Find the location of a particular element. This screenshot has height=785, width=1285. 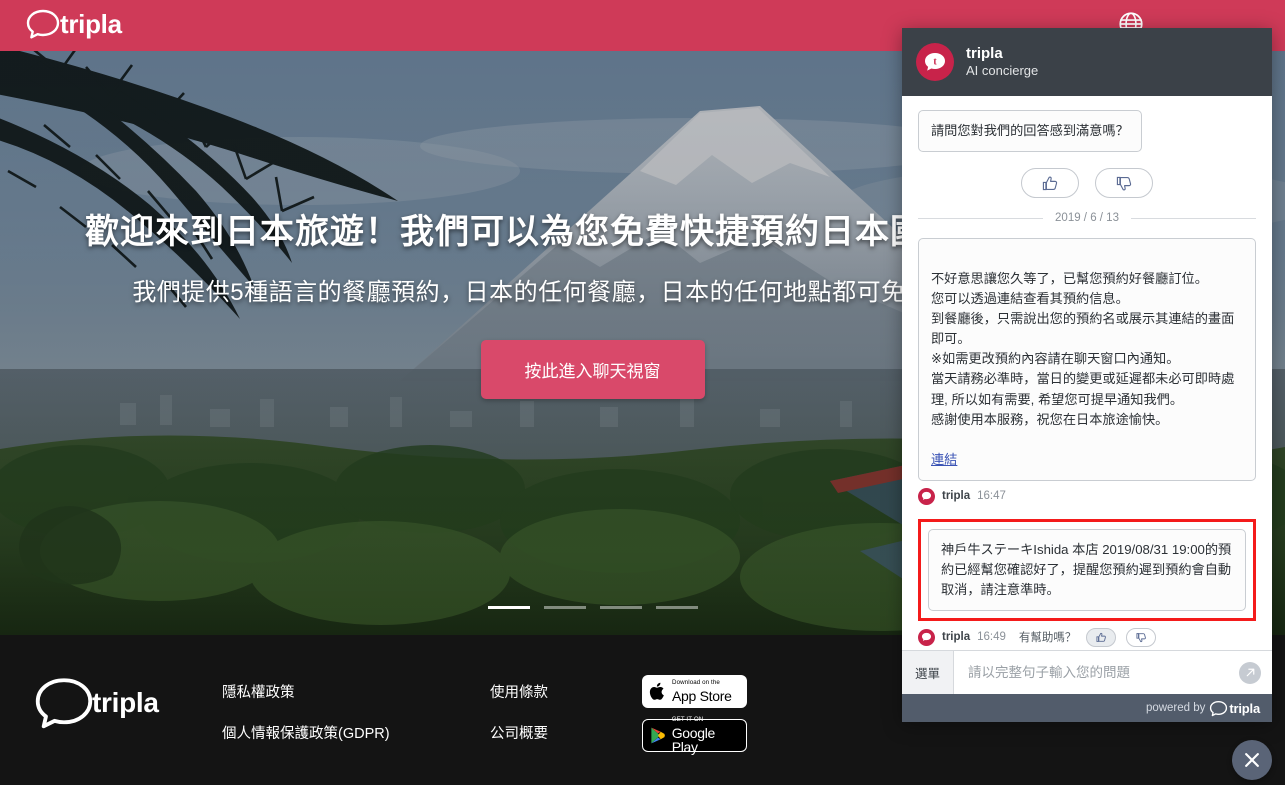

chat-message-time: 16:49 is located at coordinates (991, 637).